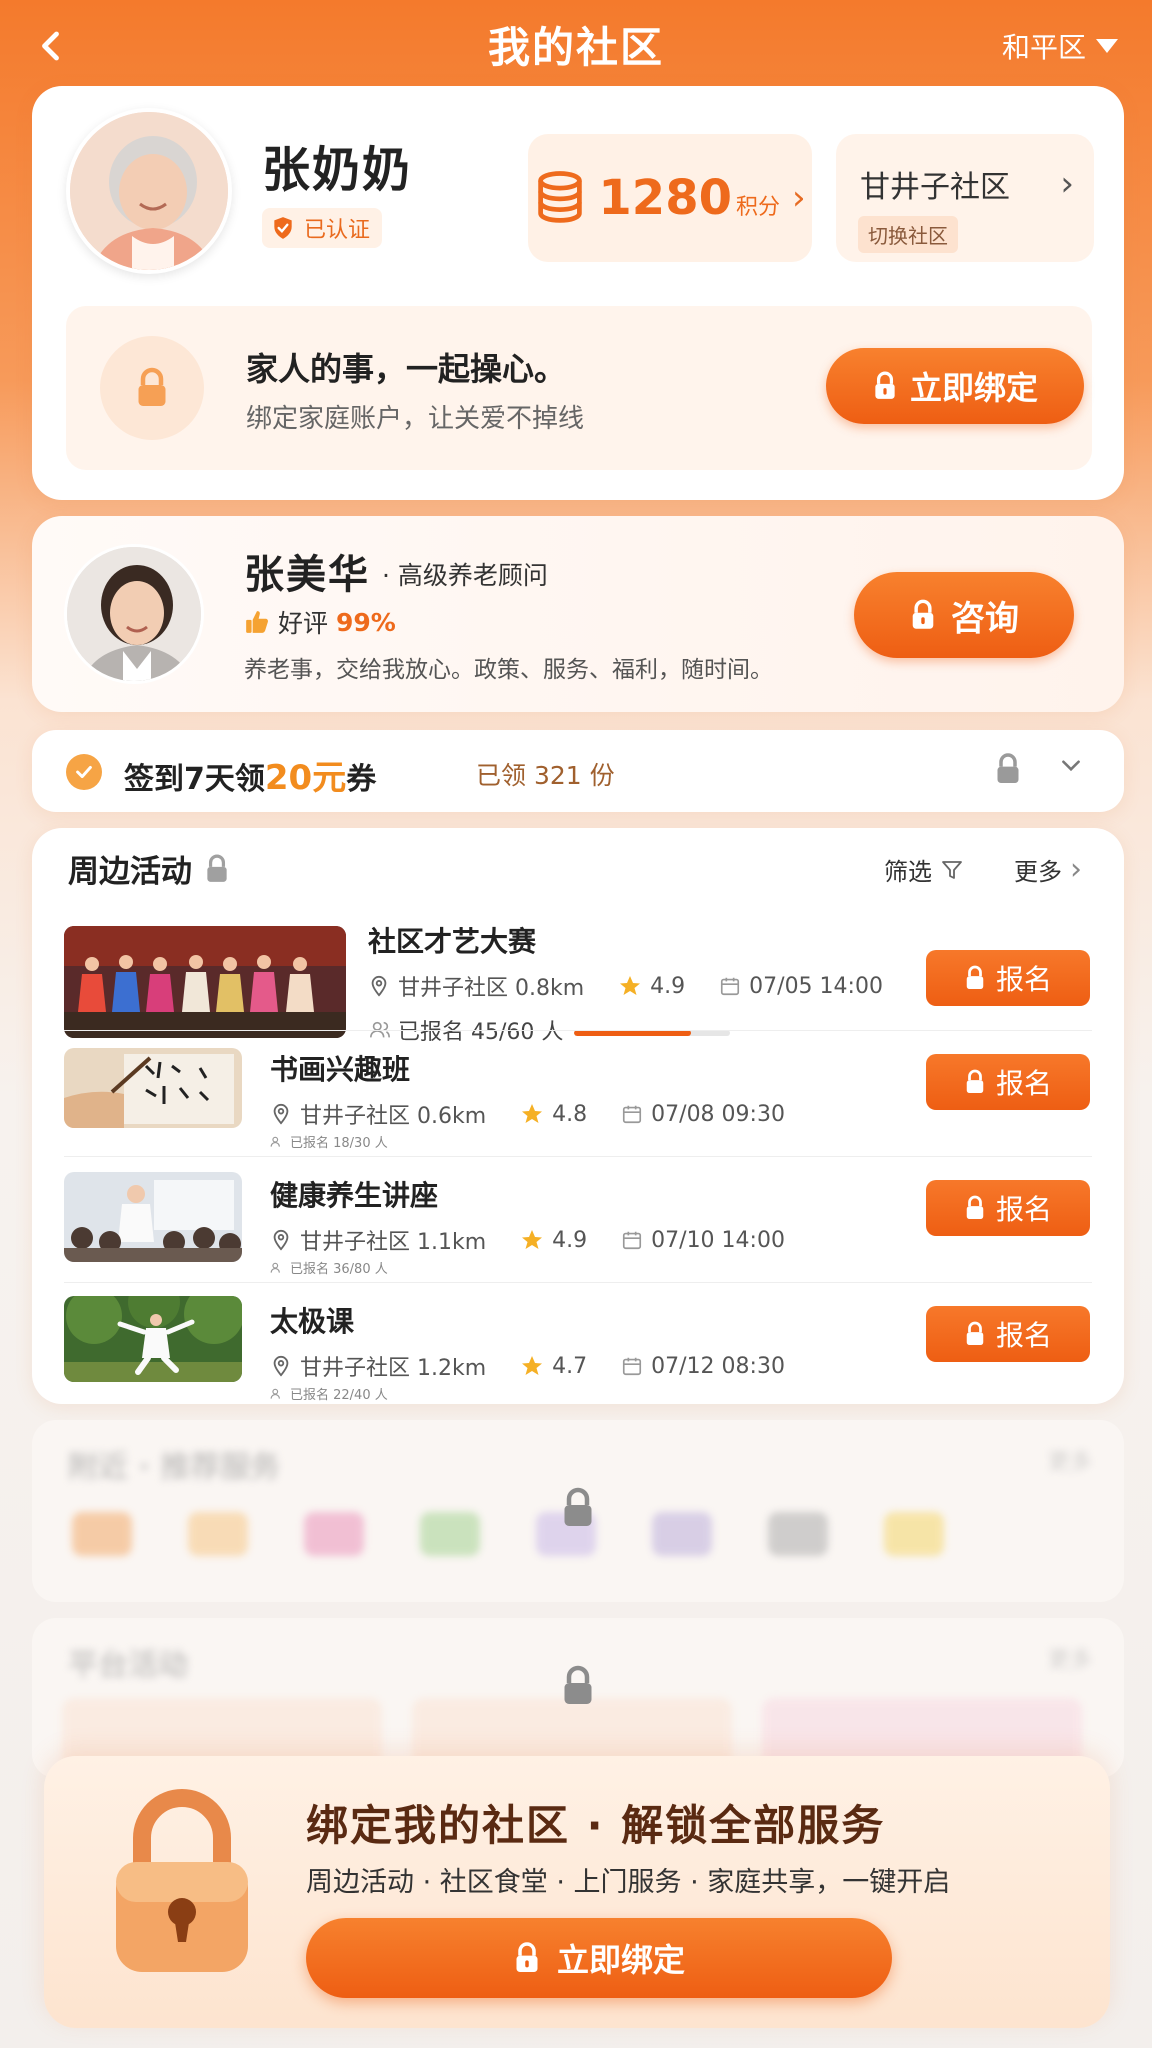 The width and height of the screenshot is (1152, 2048). I want to click on shield-check-icon, so click(283, 228).